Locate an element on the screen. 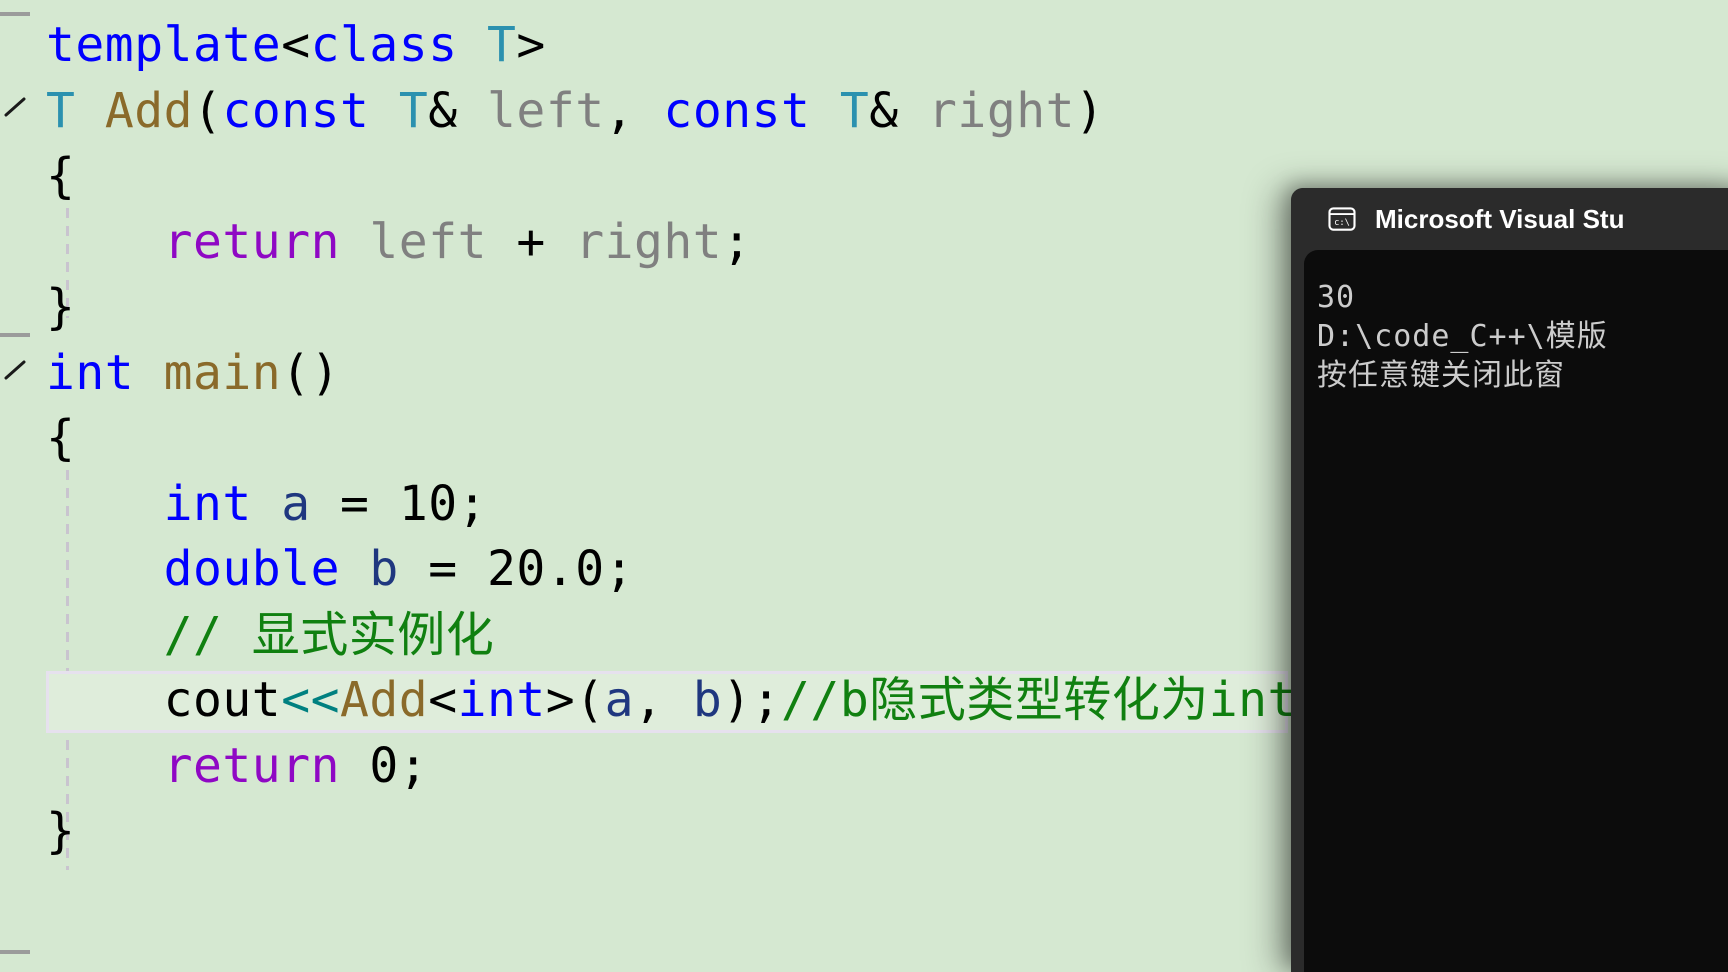  code-line-text: template<class T> is located at coordinates (296, 45).